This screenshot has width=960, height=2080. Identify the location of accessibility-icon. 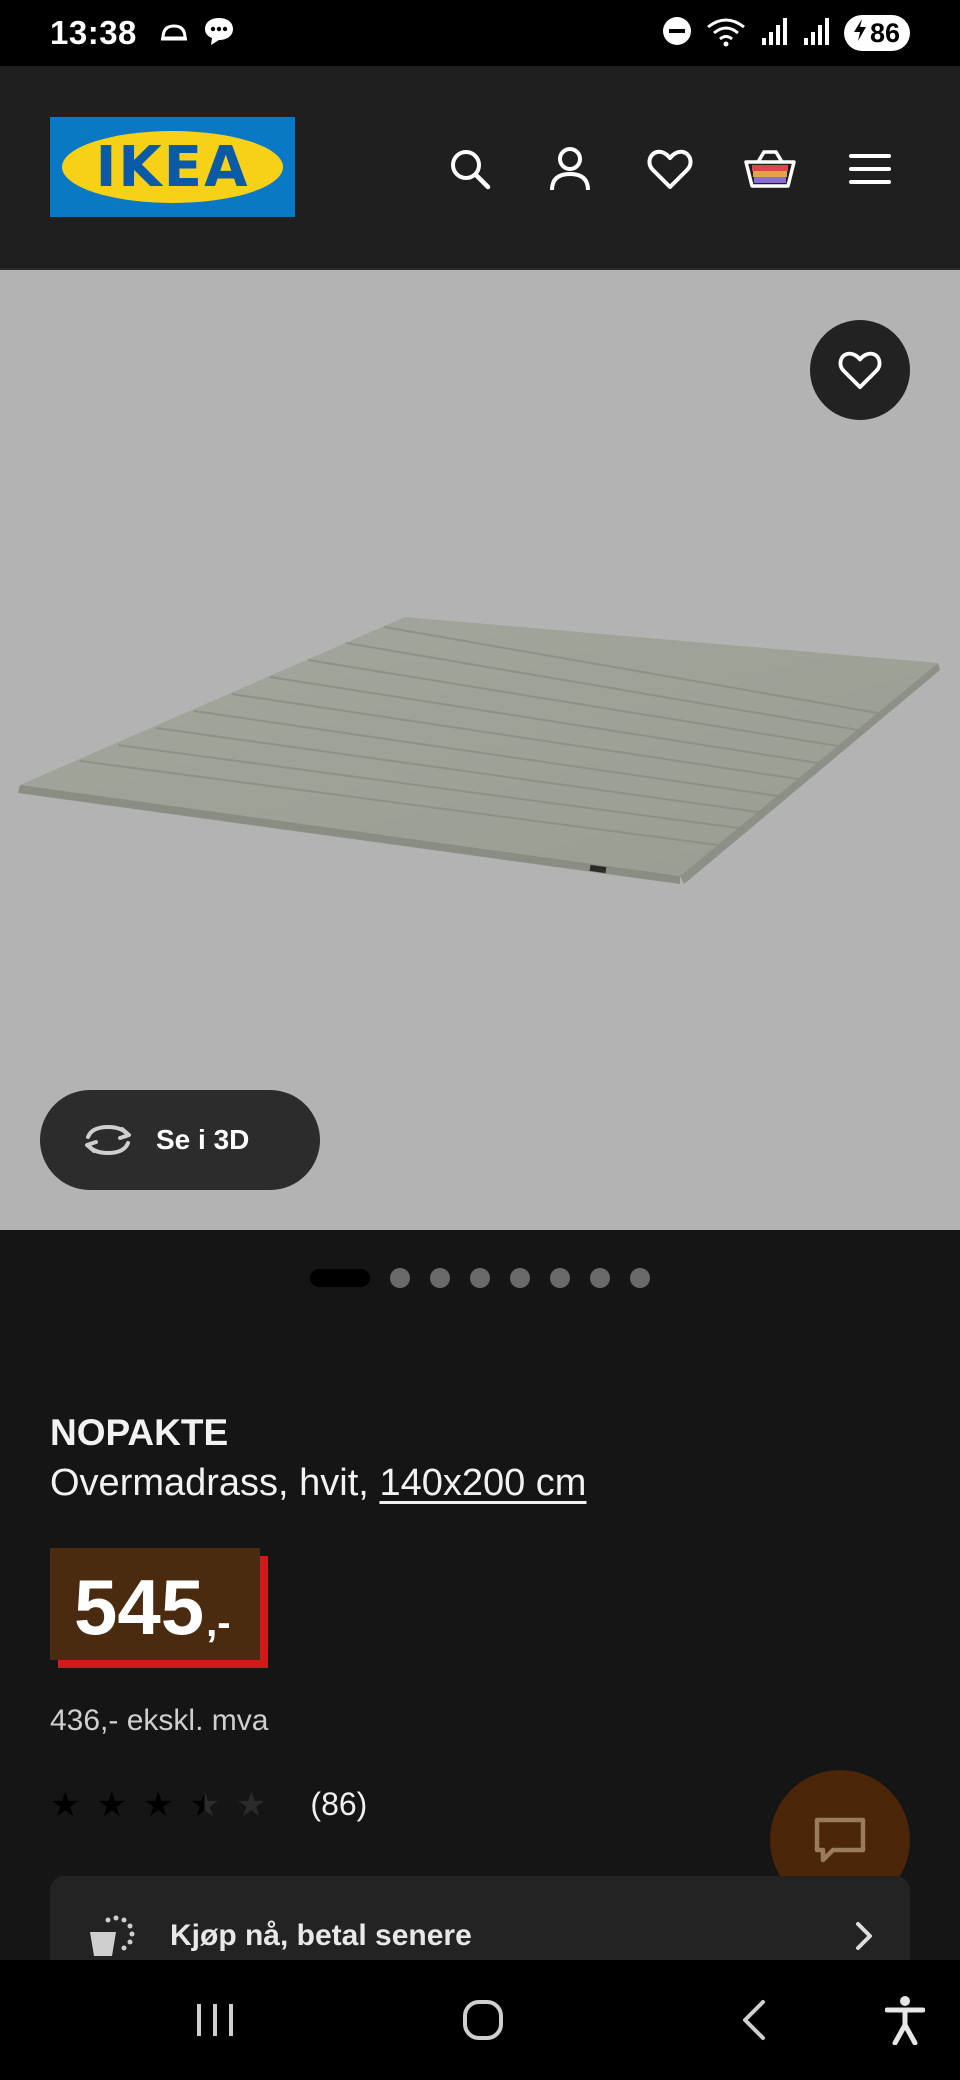
(905, 2020).